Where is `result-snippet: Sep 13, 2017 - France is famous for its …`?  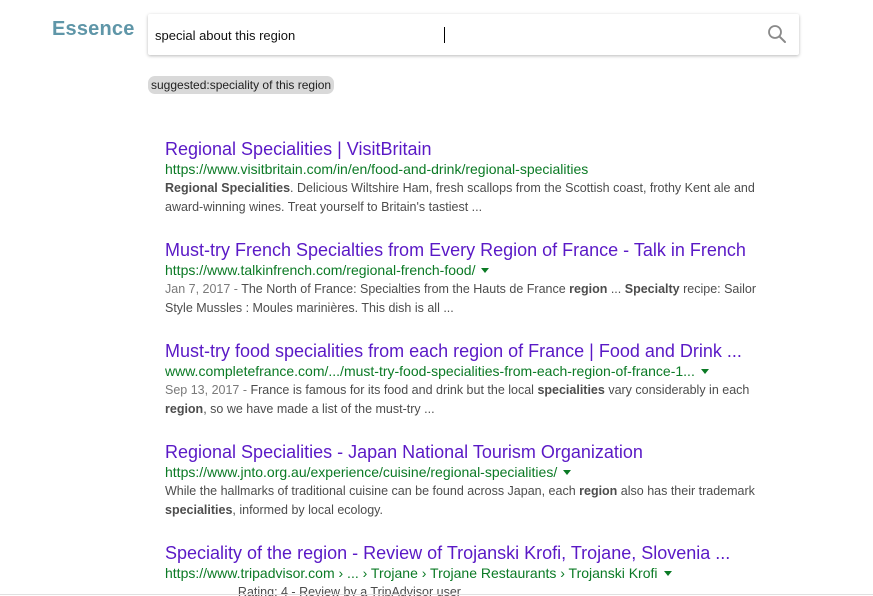 result-snippet: Sep 13, 2017 - France is famous for its … is located at coordinates (457, 399).